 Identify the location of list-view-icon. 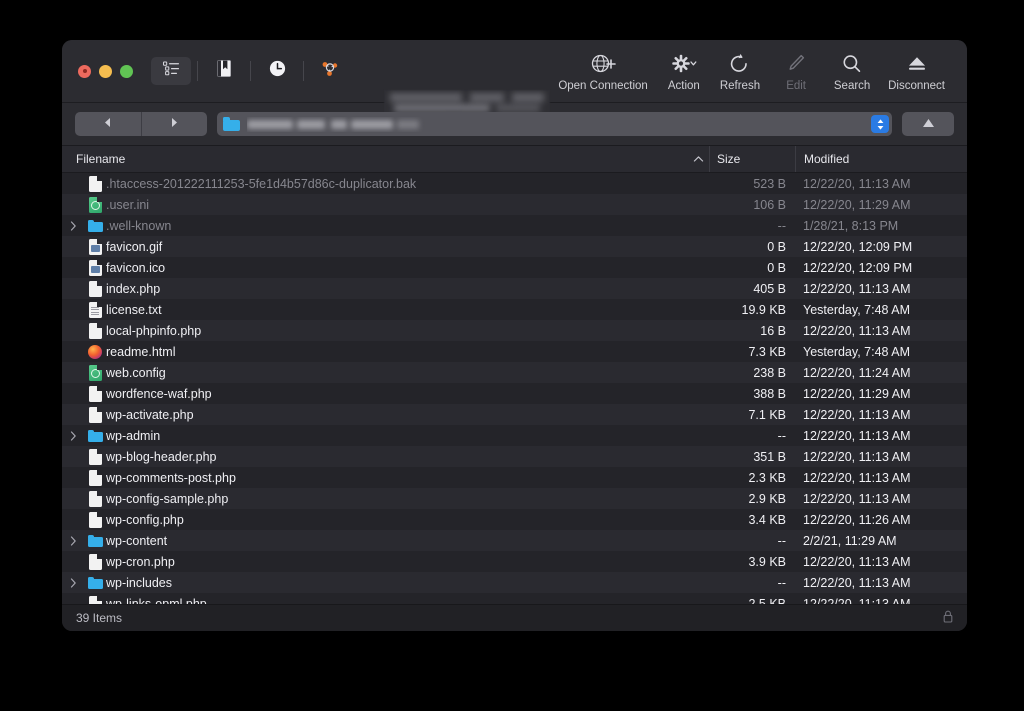
(171, 71).